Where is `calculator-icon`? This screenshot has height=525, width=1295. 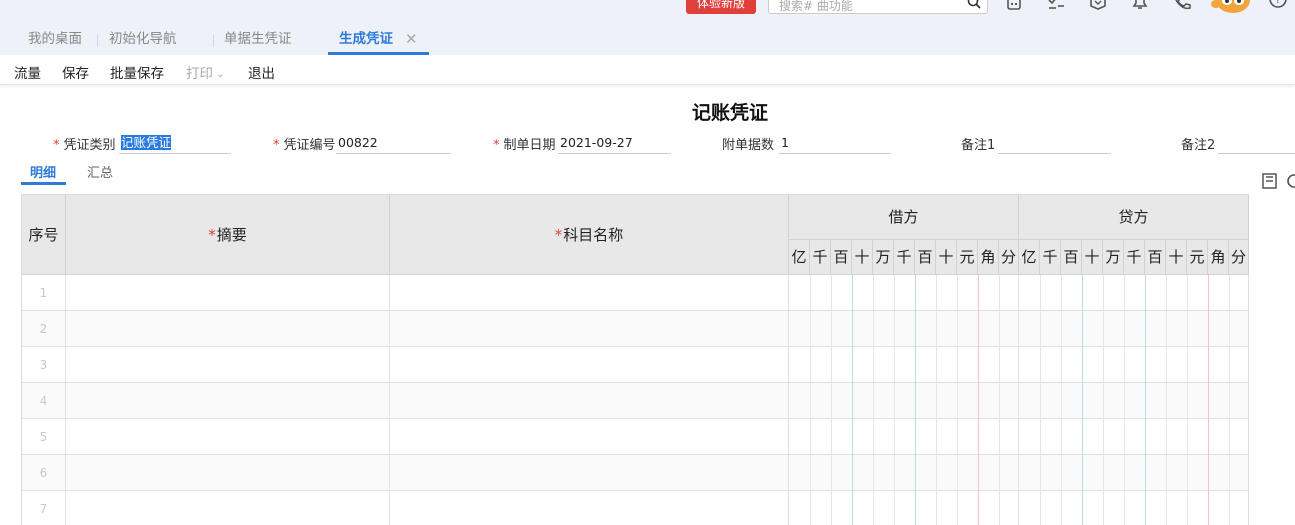
calculator-icon is located at coordinates (1014, 6).